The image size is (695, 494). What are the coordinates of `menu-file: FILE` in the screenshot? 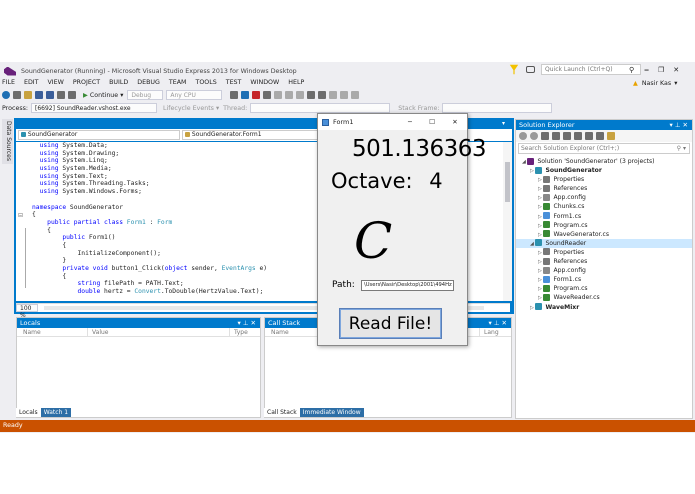 It's located at (8, 82).